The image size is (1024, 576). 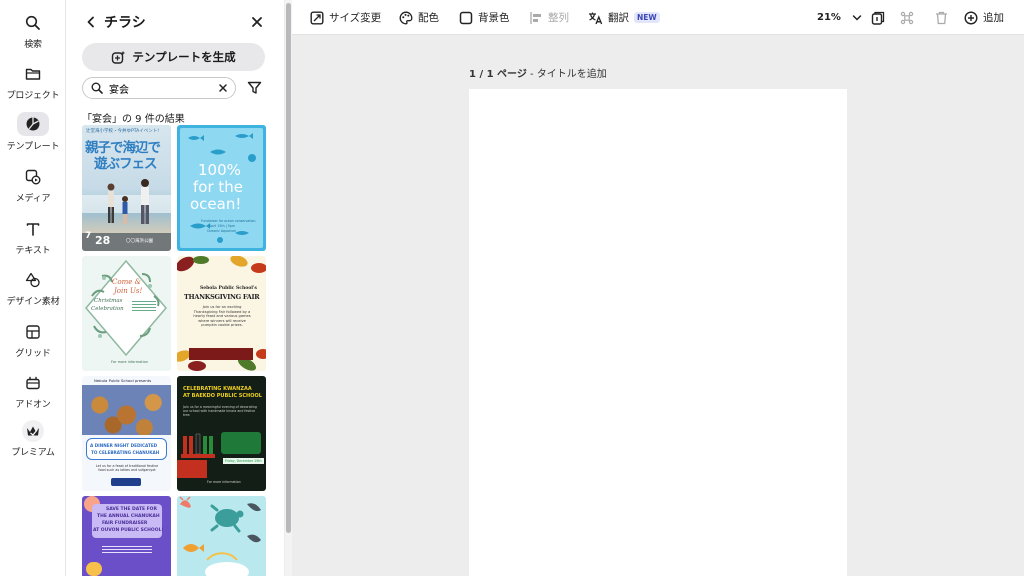 I want to click on generate-template-button: テンプレートを生成, so click(x=173, y=57).